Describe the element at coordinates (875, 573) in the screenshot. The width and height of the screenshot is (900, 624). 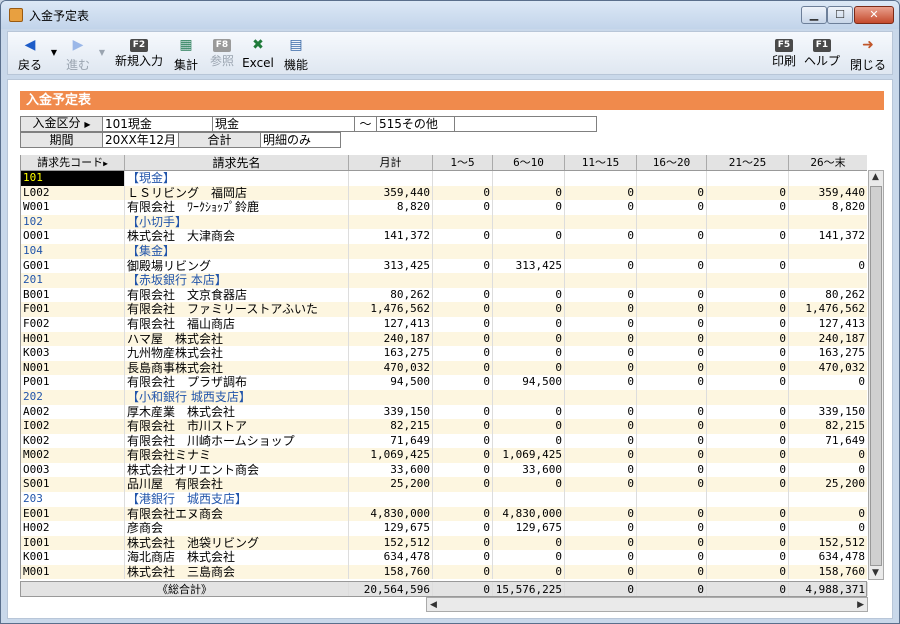
I see `scroll-down-icon: ▼` at that location.